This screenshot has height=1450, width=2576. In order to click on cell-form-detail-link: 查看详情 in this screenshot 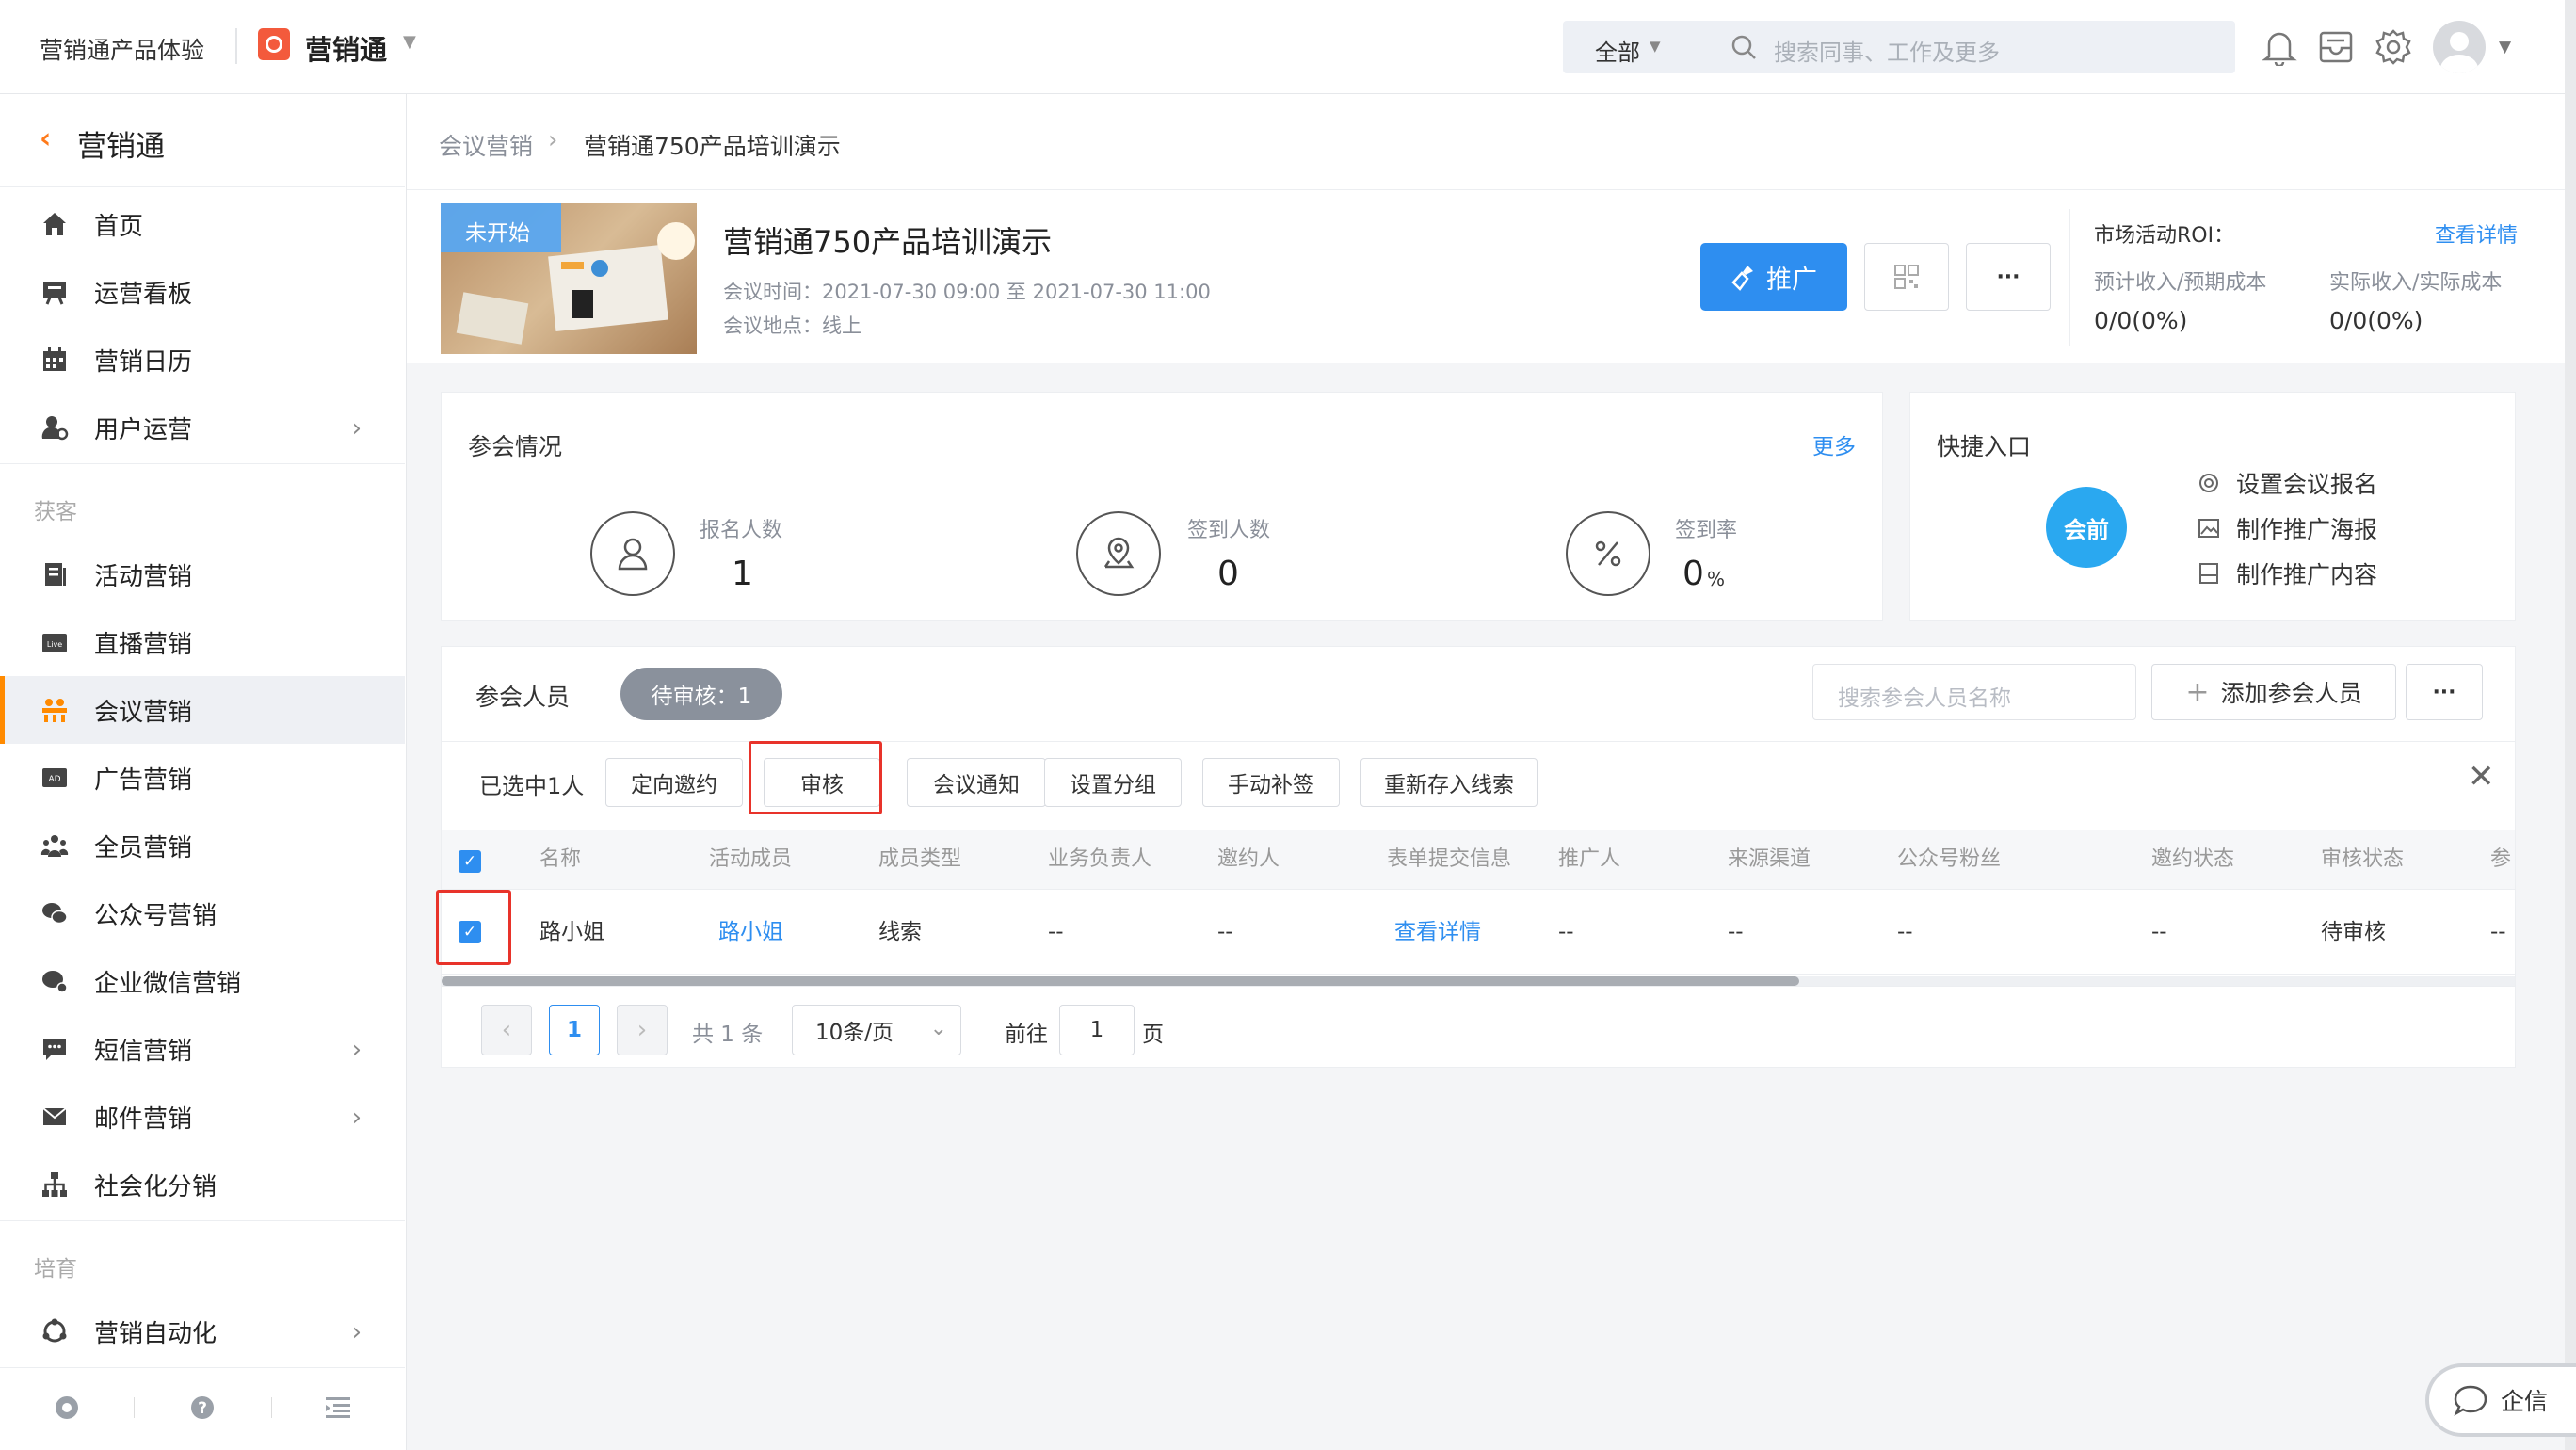, I will do `click(1437, 932)`.